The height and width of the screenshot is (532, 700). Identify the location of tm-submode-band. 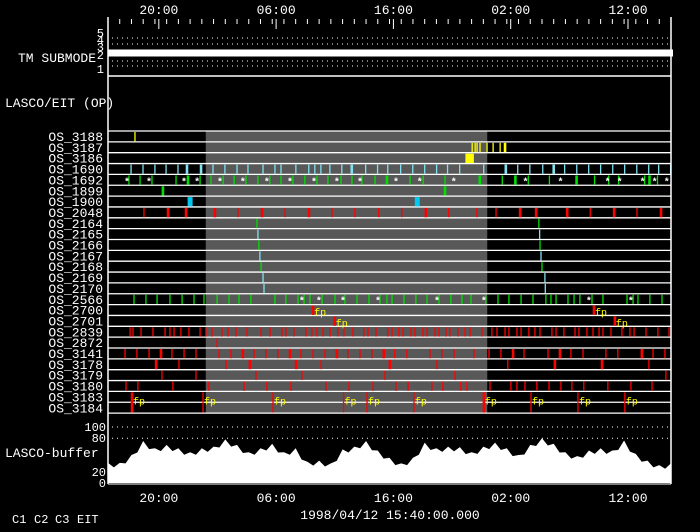
(390, 53).